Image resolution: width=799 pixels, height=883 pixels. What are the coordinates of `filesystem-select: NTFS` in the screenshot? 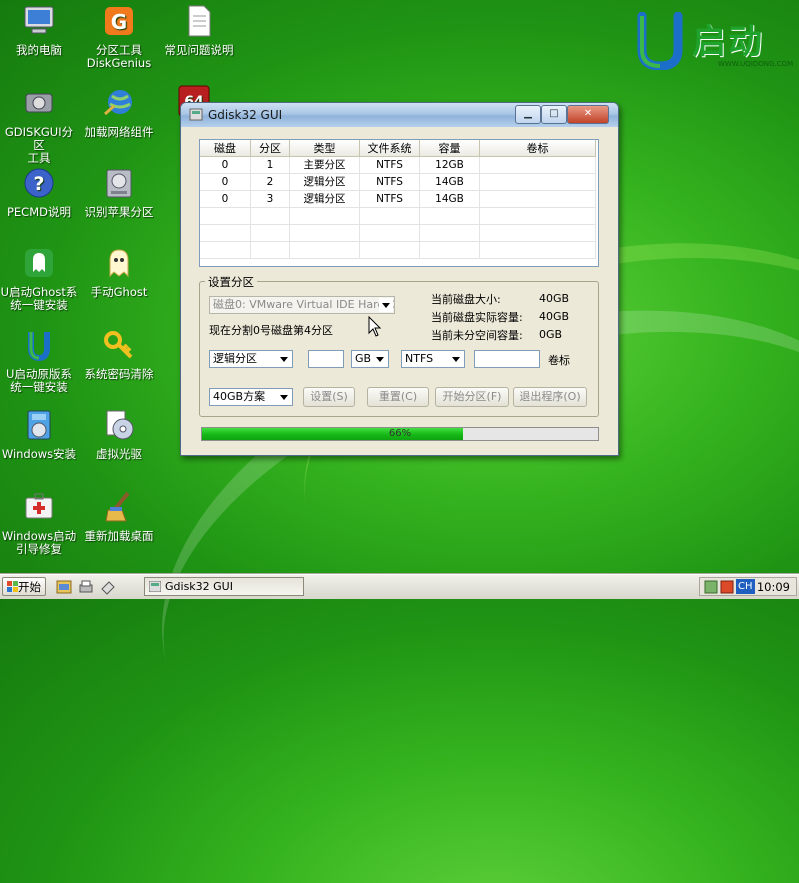 It's located at (433, 359).